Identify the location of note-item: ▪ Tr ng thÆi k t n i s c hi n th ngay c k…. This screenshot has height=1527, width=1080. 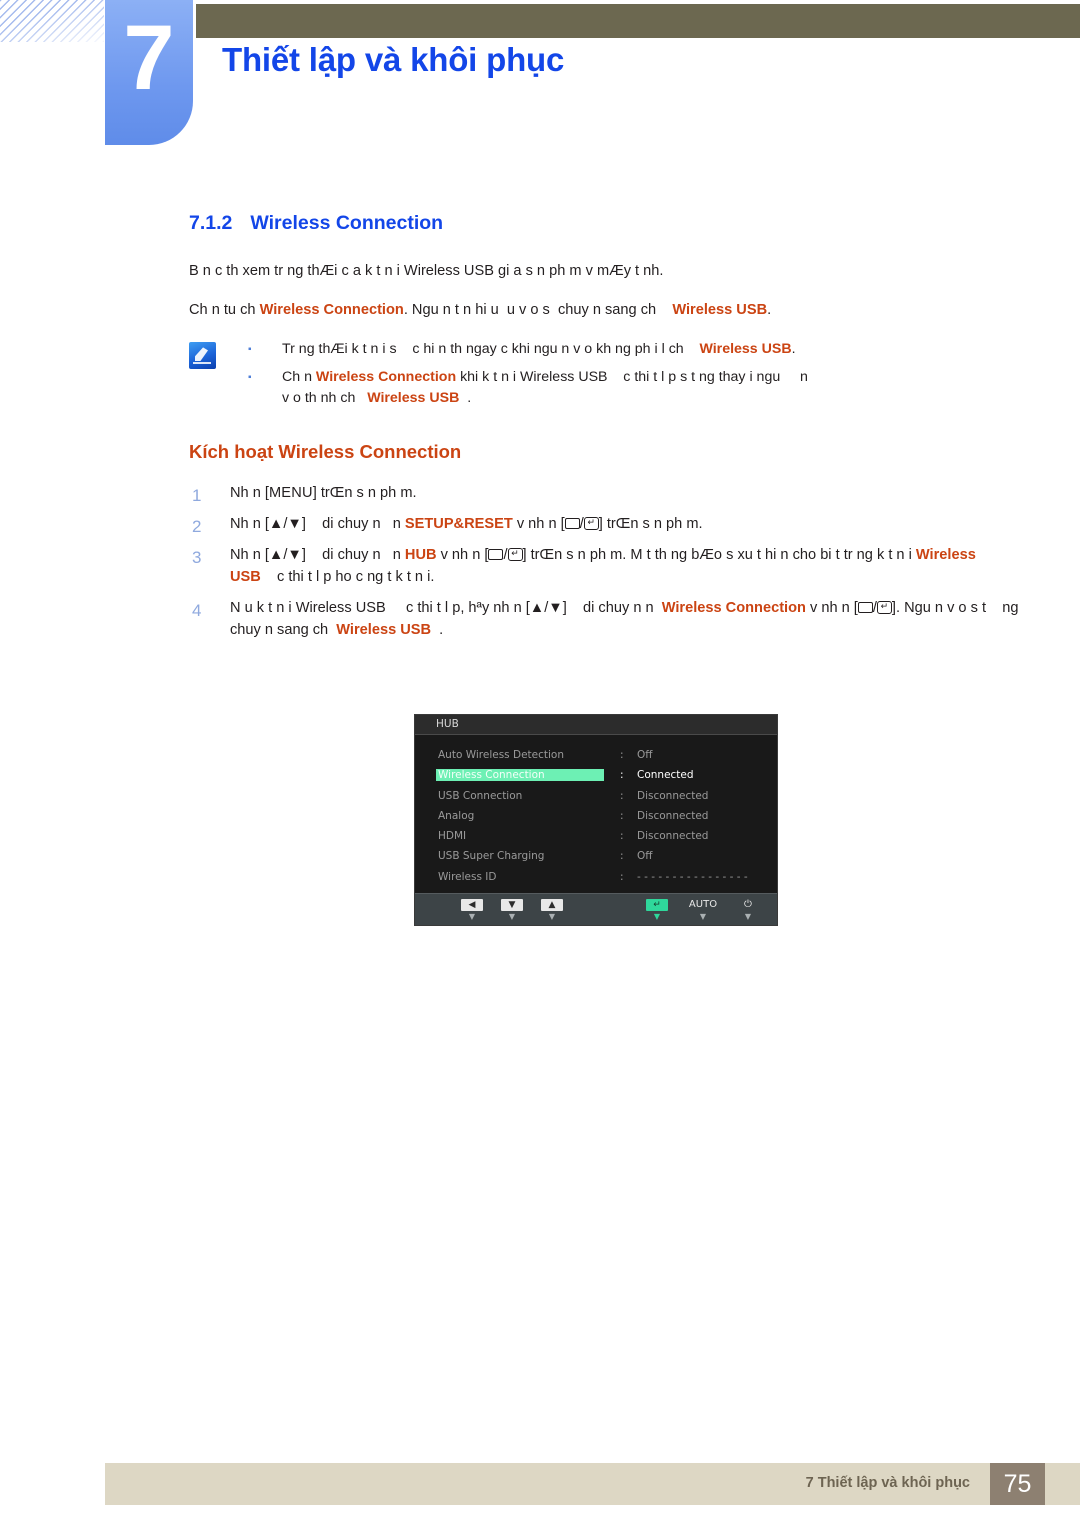
(604, 349).